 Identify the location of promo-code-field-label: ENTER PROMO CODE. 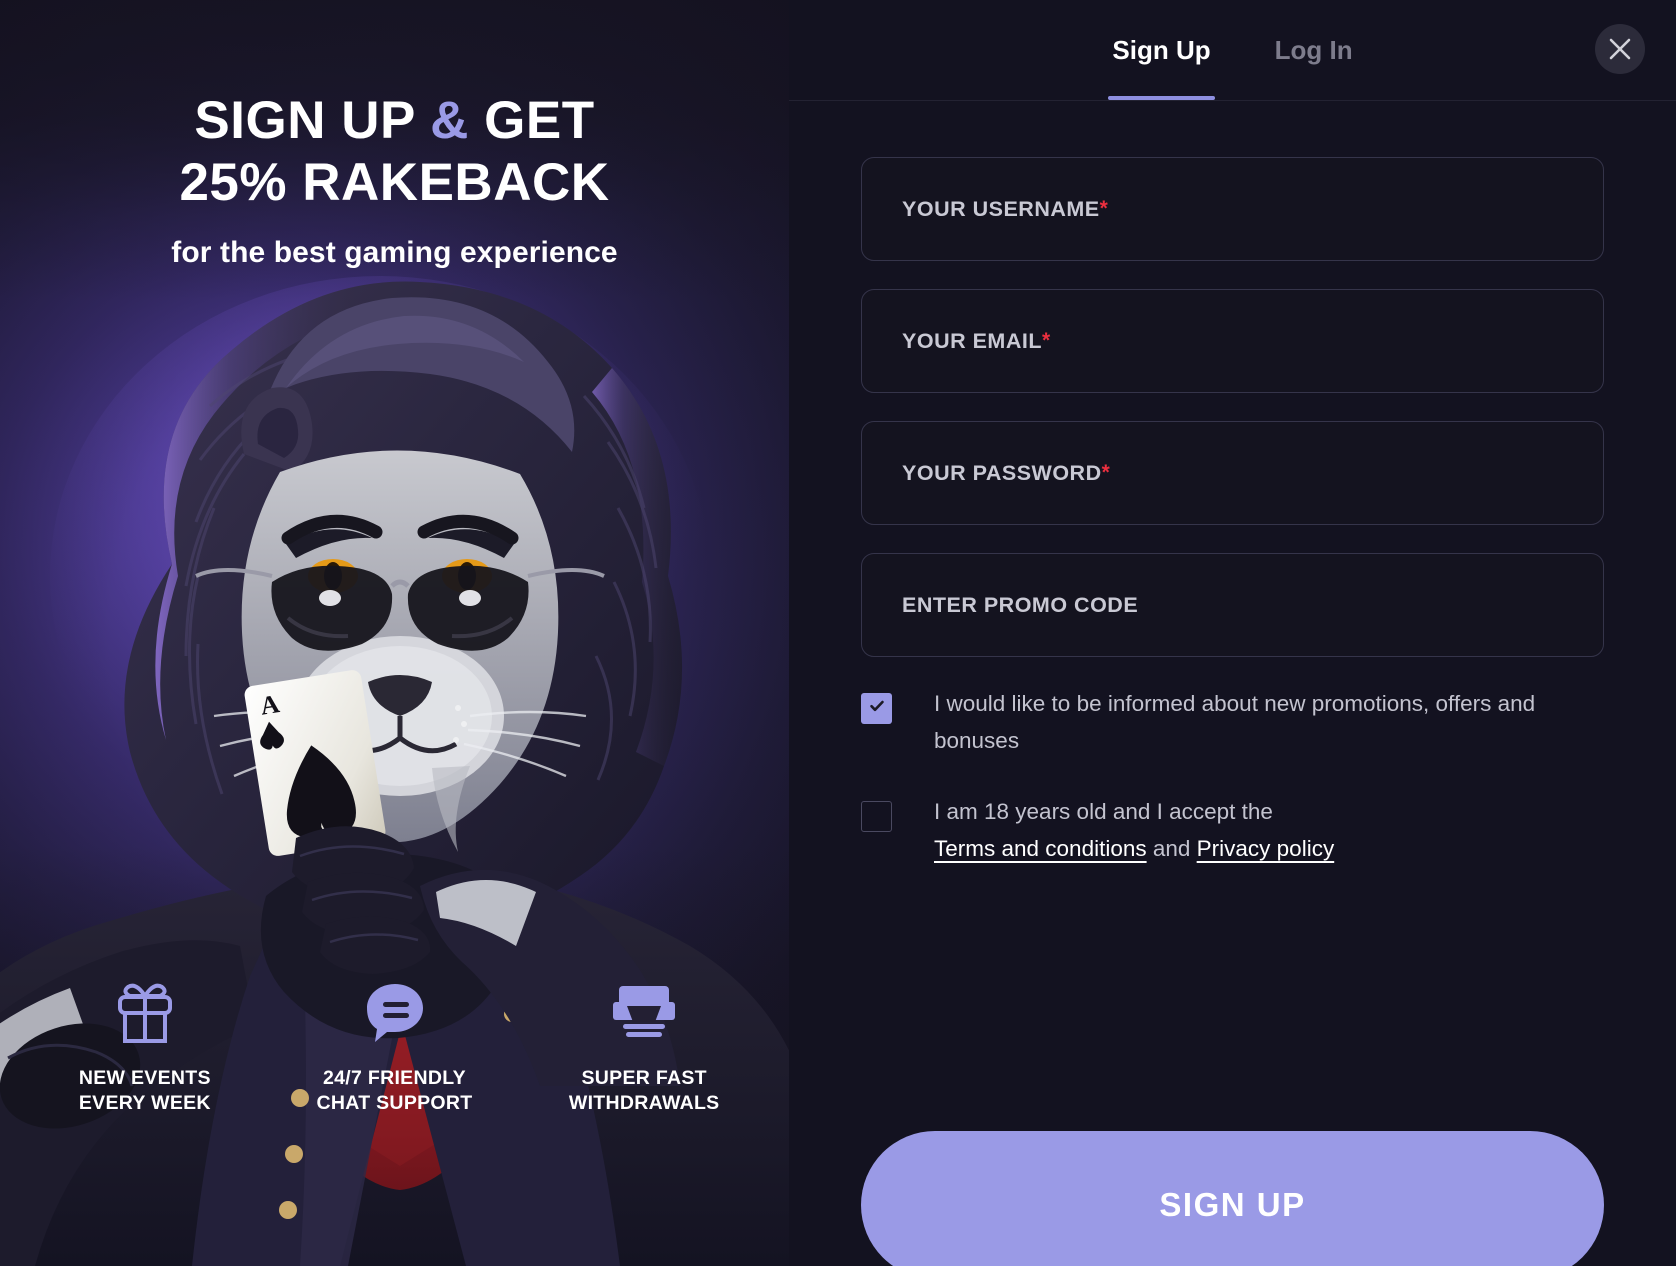
(1020, 604).